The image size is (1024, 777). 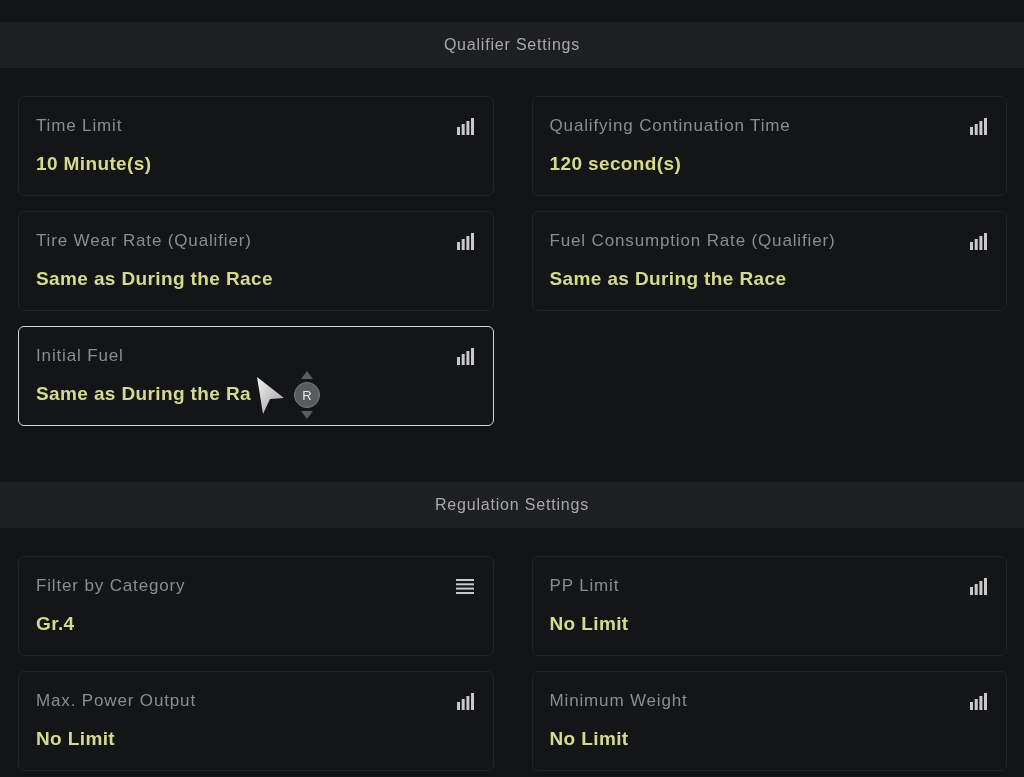 What do you see at coordinates (256, 721) in the screenshot?
I see `setting-card: Max. Power Output No Limit` at bounding box center [256, 721].